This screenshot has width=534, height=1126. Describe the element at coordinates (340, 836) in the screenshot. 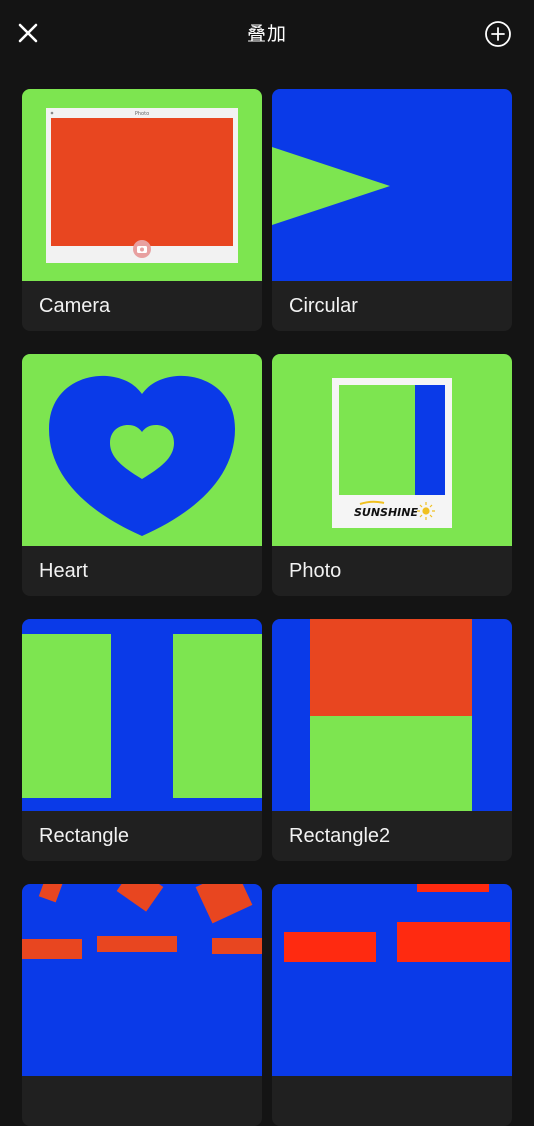

I see `overlay-label: Rectangle2` at that location.